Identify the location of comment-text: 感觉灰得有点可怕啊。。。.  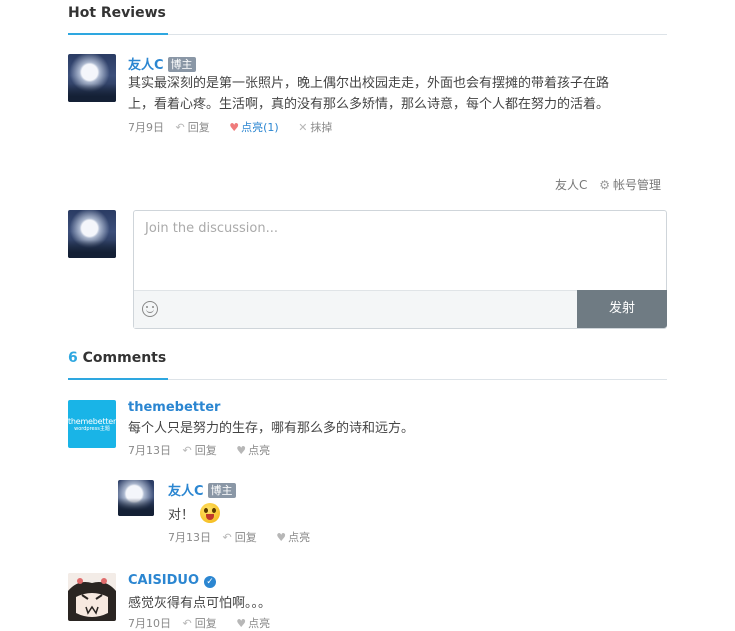
(200, 603).